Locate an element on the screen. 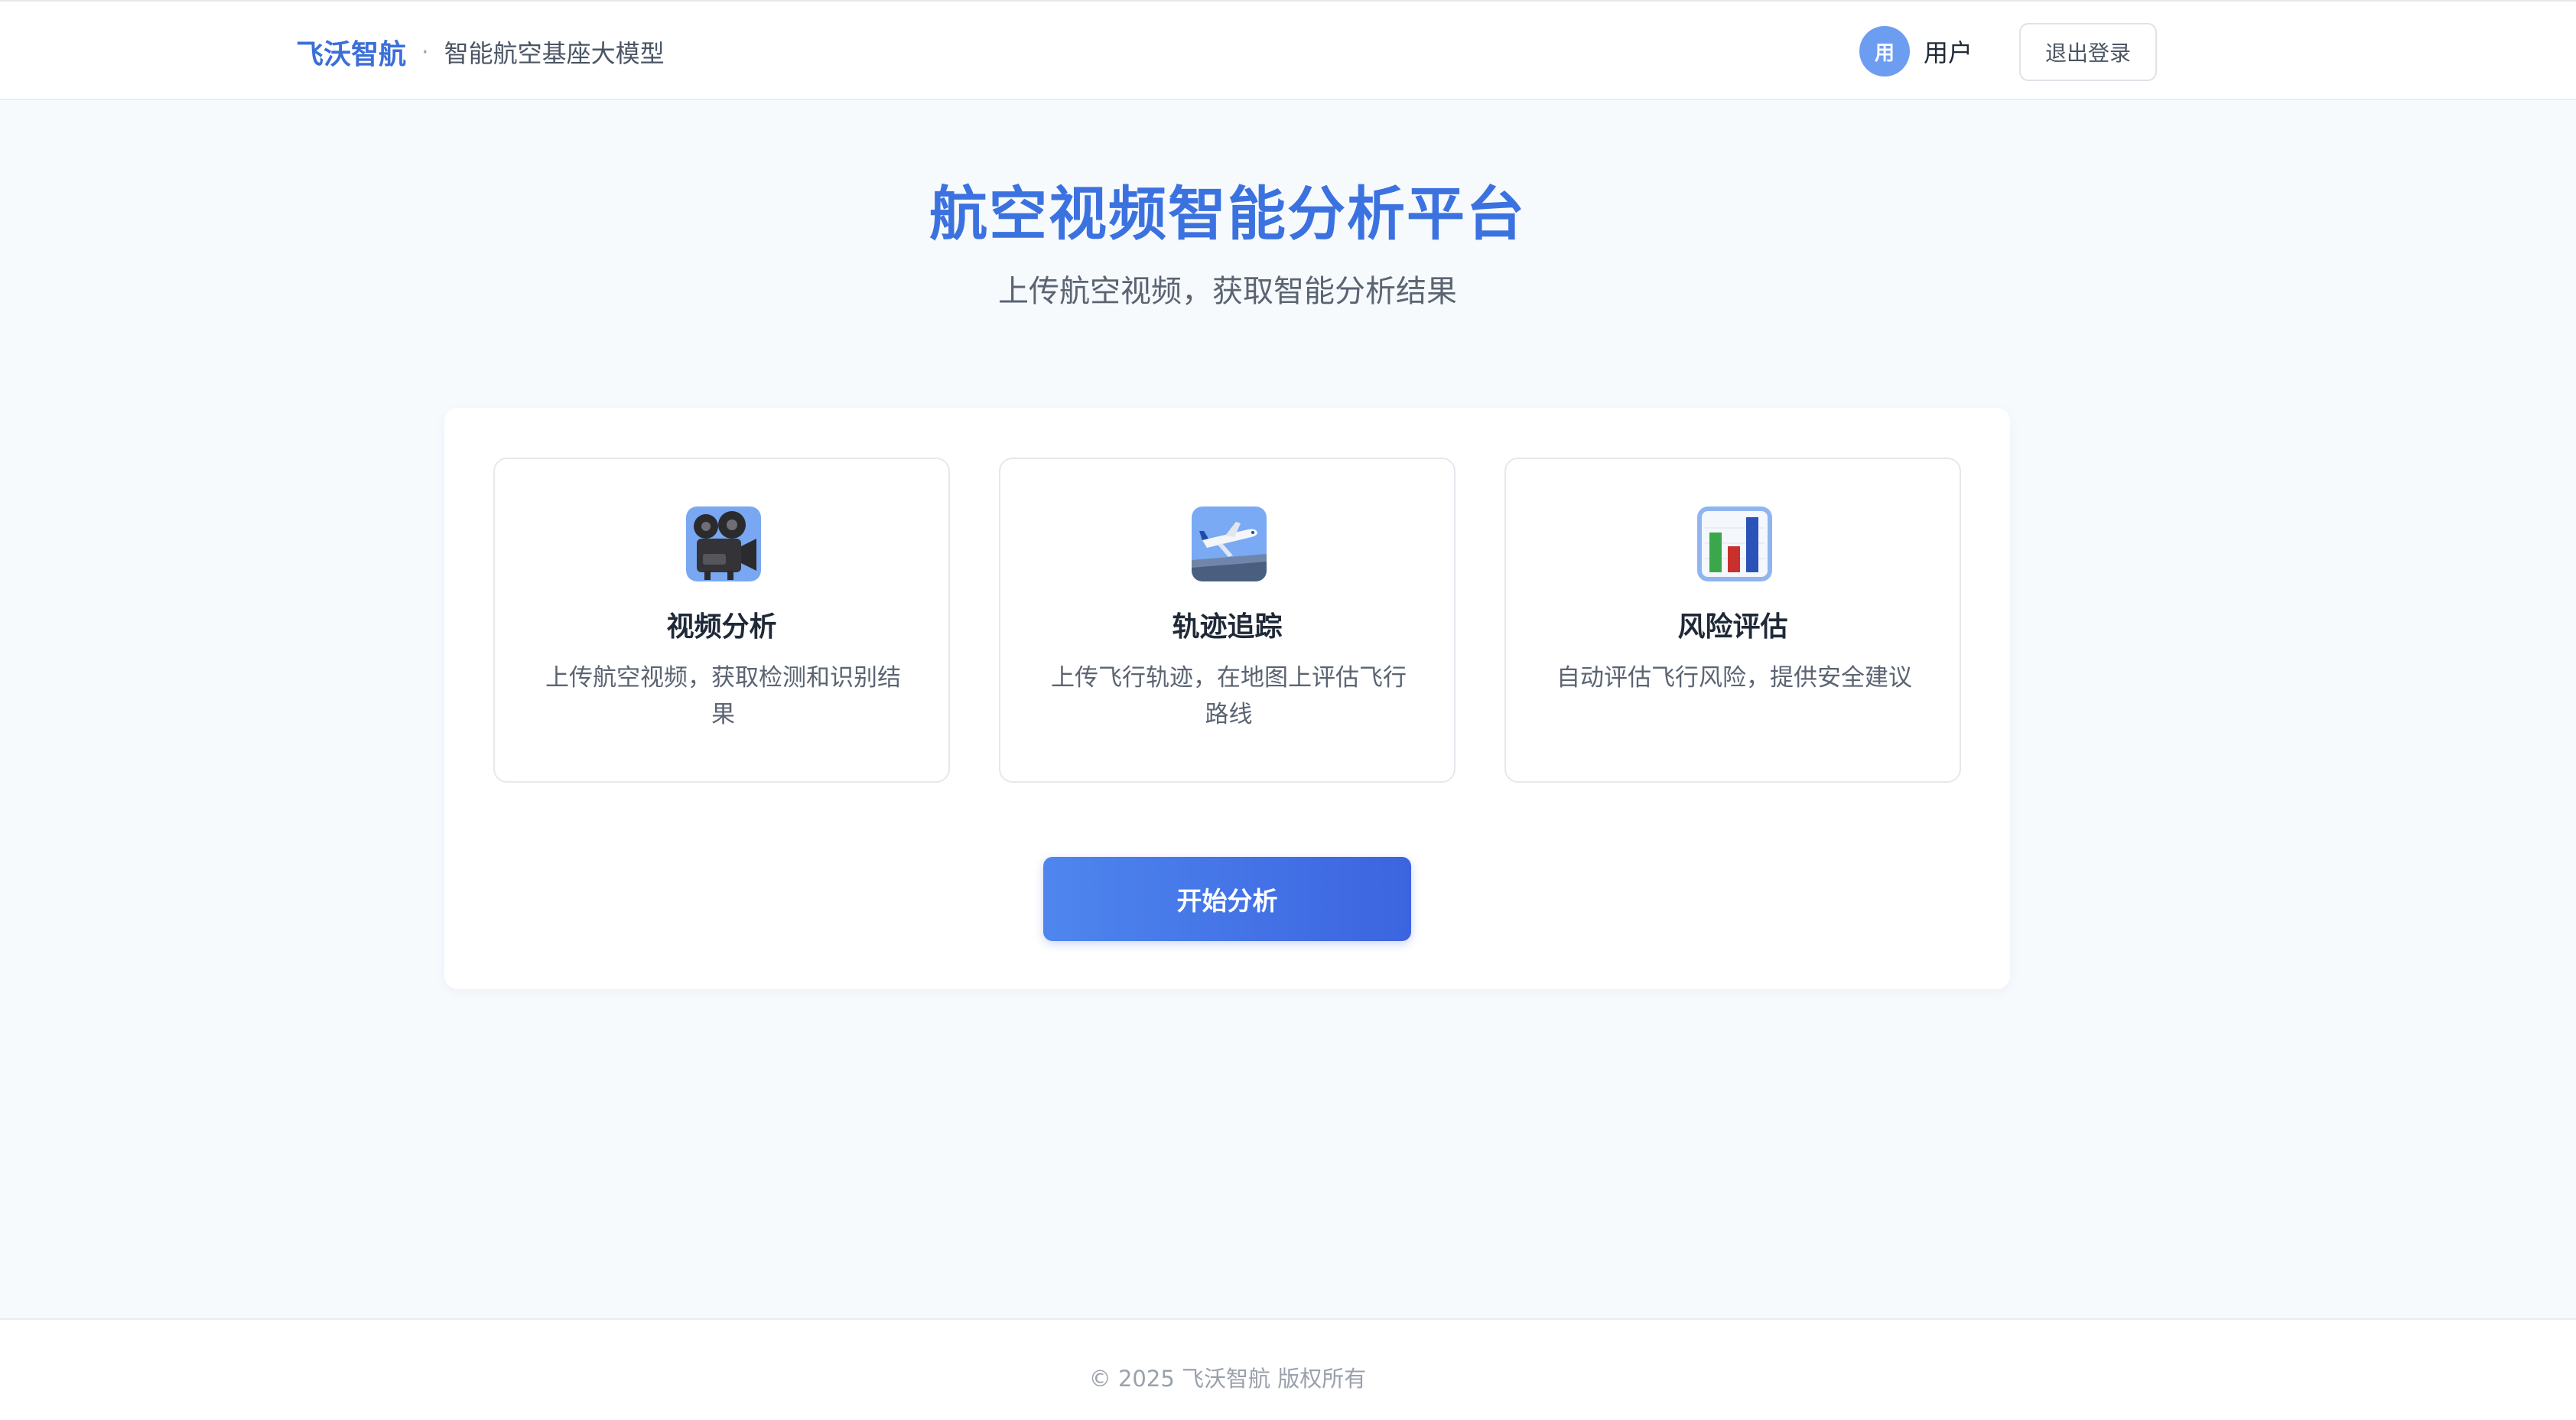 This screenshot has height=1420, width=2576. bar-chart-icon is located at coordinates (1734, 543).